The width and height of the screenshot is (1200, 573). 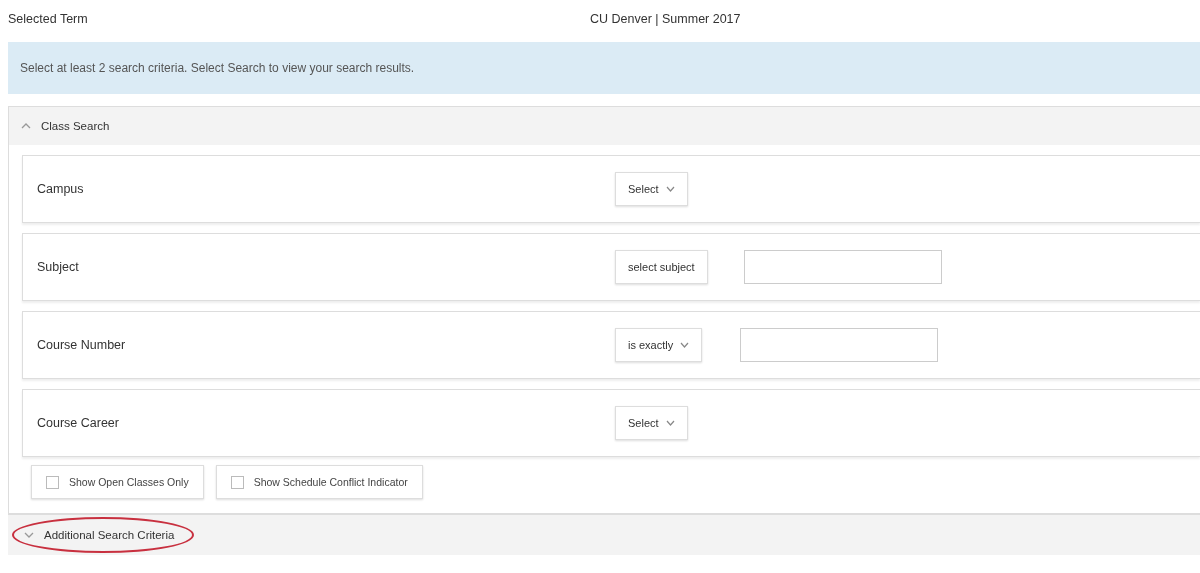 I want to click on section-title: Class Search, so click(x=75, y=126).